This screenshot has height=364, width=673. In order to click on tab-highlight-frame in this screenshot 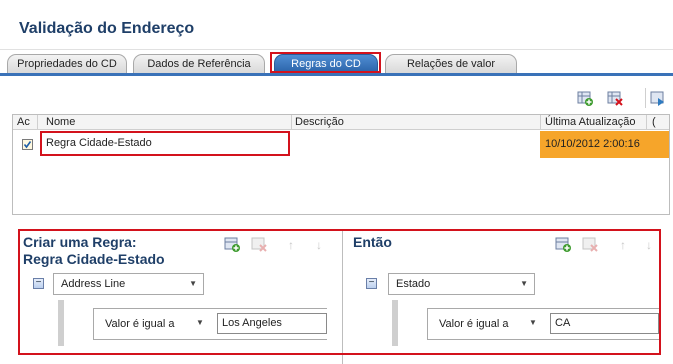, I will do `click(325, 62)`.